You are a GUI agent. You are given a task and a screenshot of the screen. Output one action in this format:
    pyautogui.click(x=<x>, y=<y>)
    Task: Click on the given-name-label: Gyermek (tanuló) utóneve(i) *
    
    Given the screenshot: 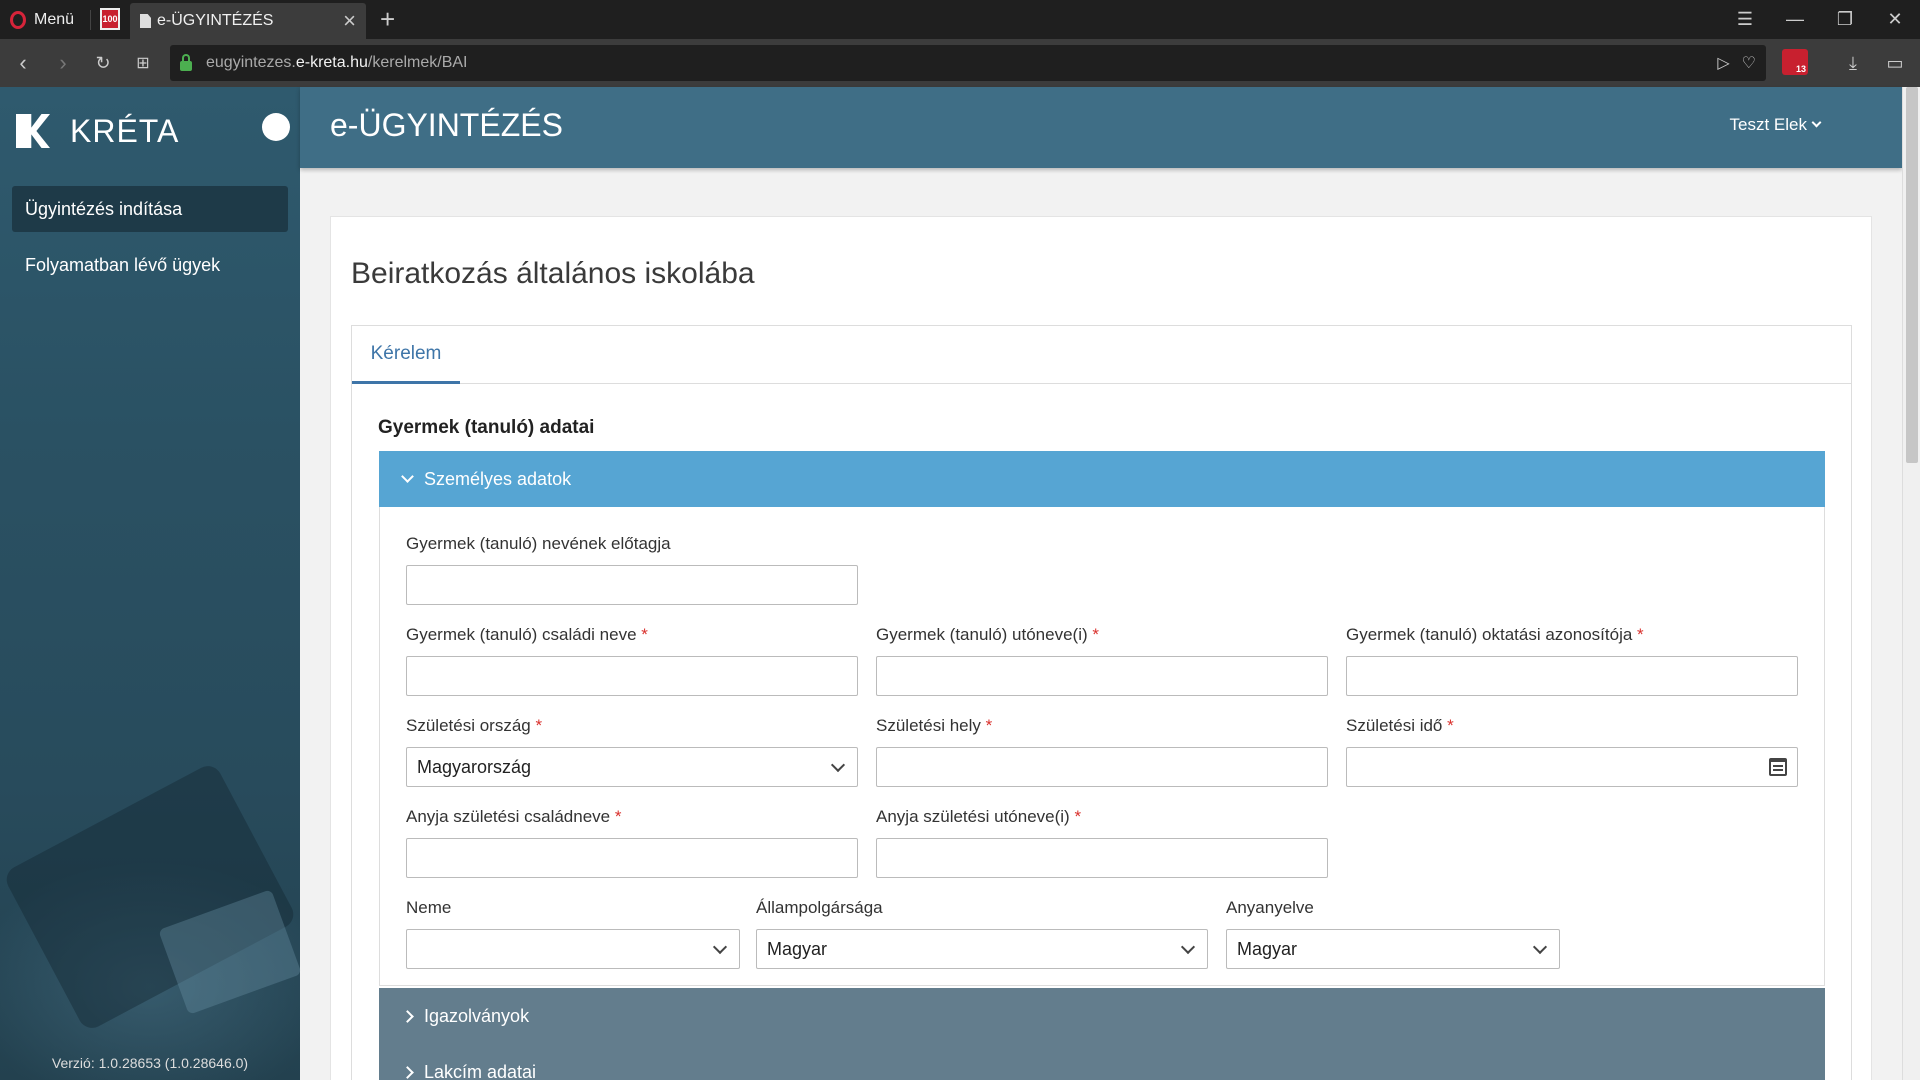 What is the action you would take?
    pyautogui.click(x=987, y=635)
    